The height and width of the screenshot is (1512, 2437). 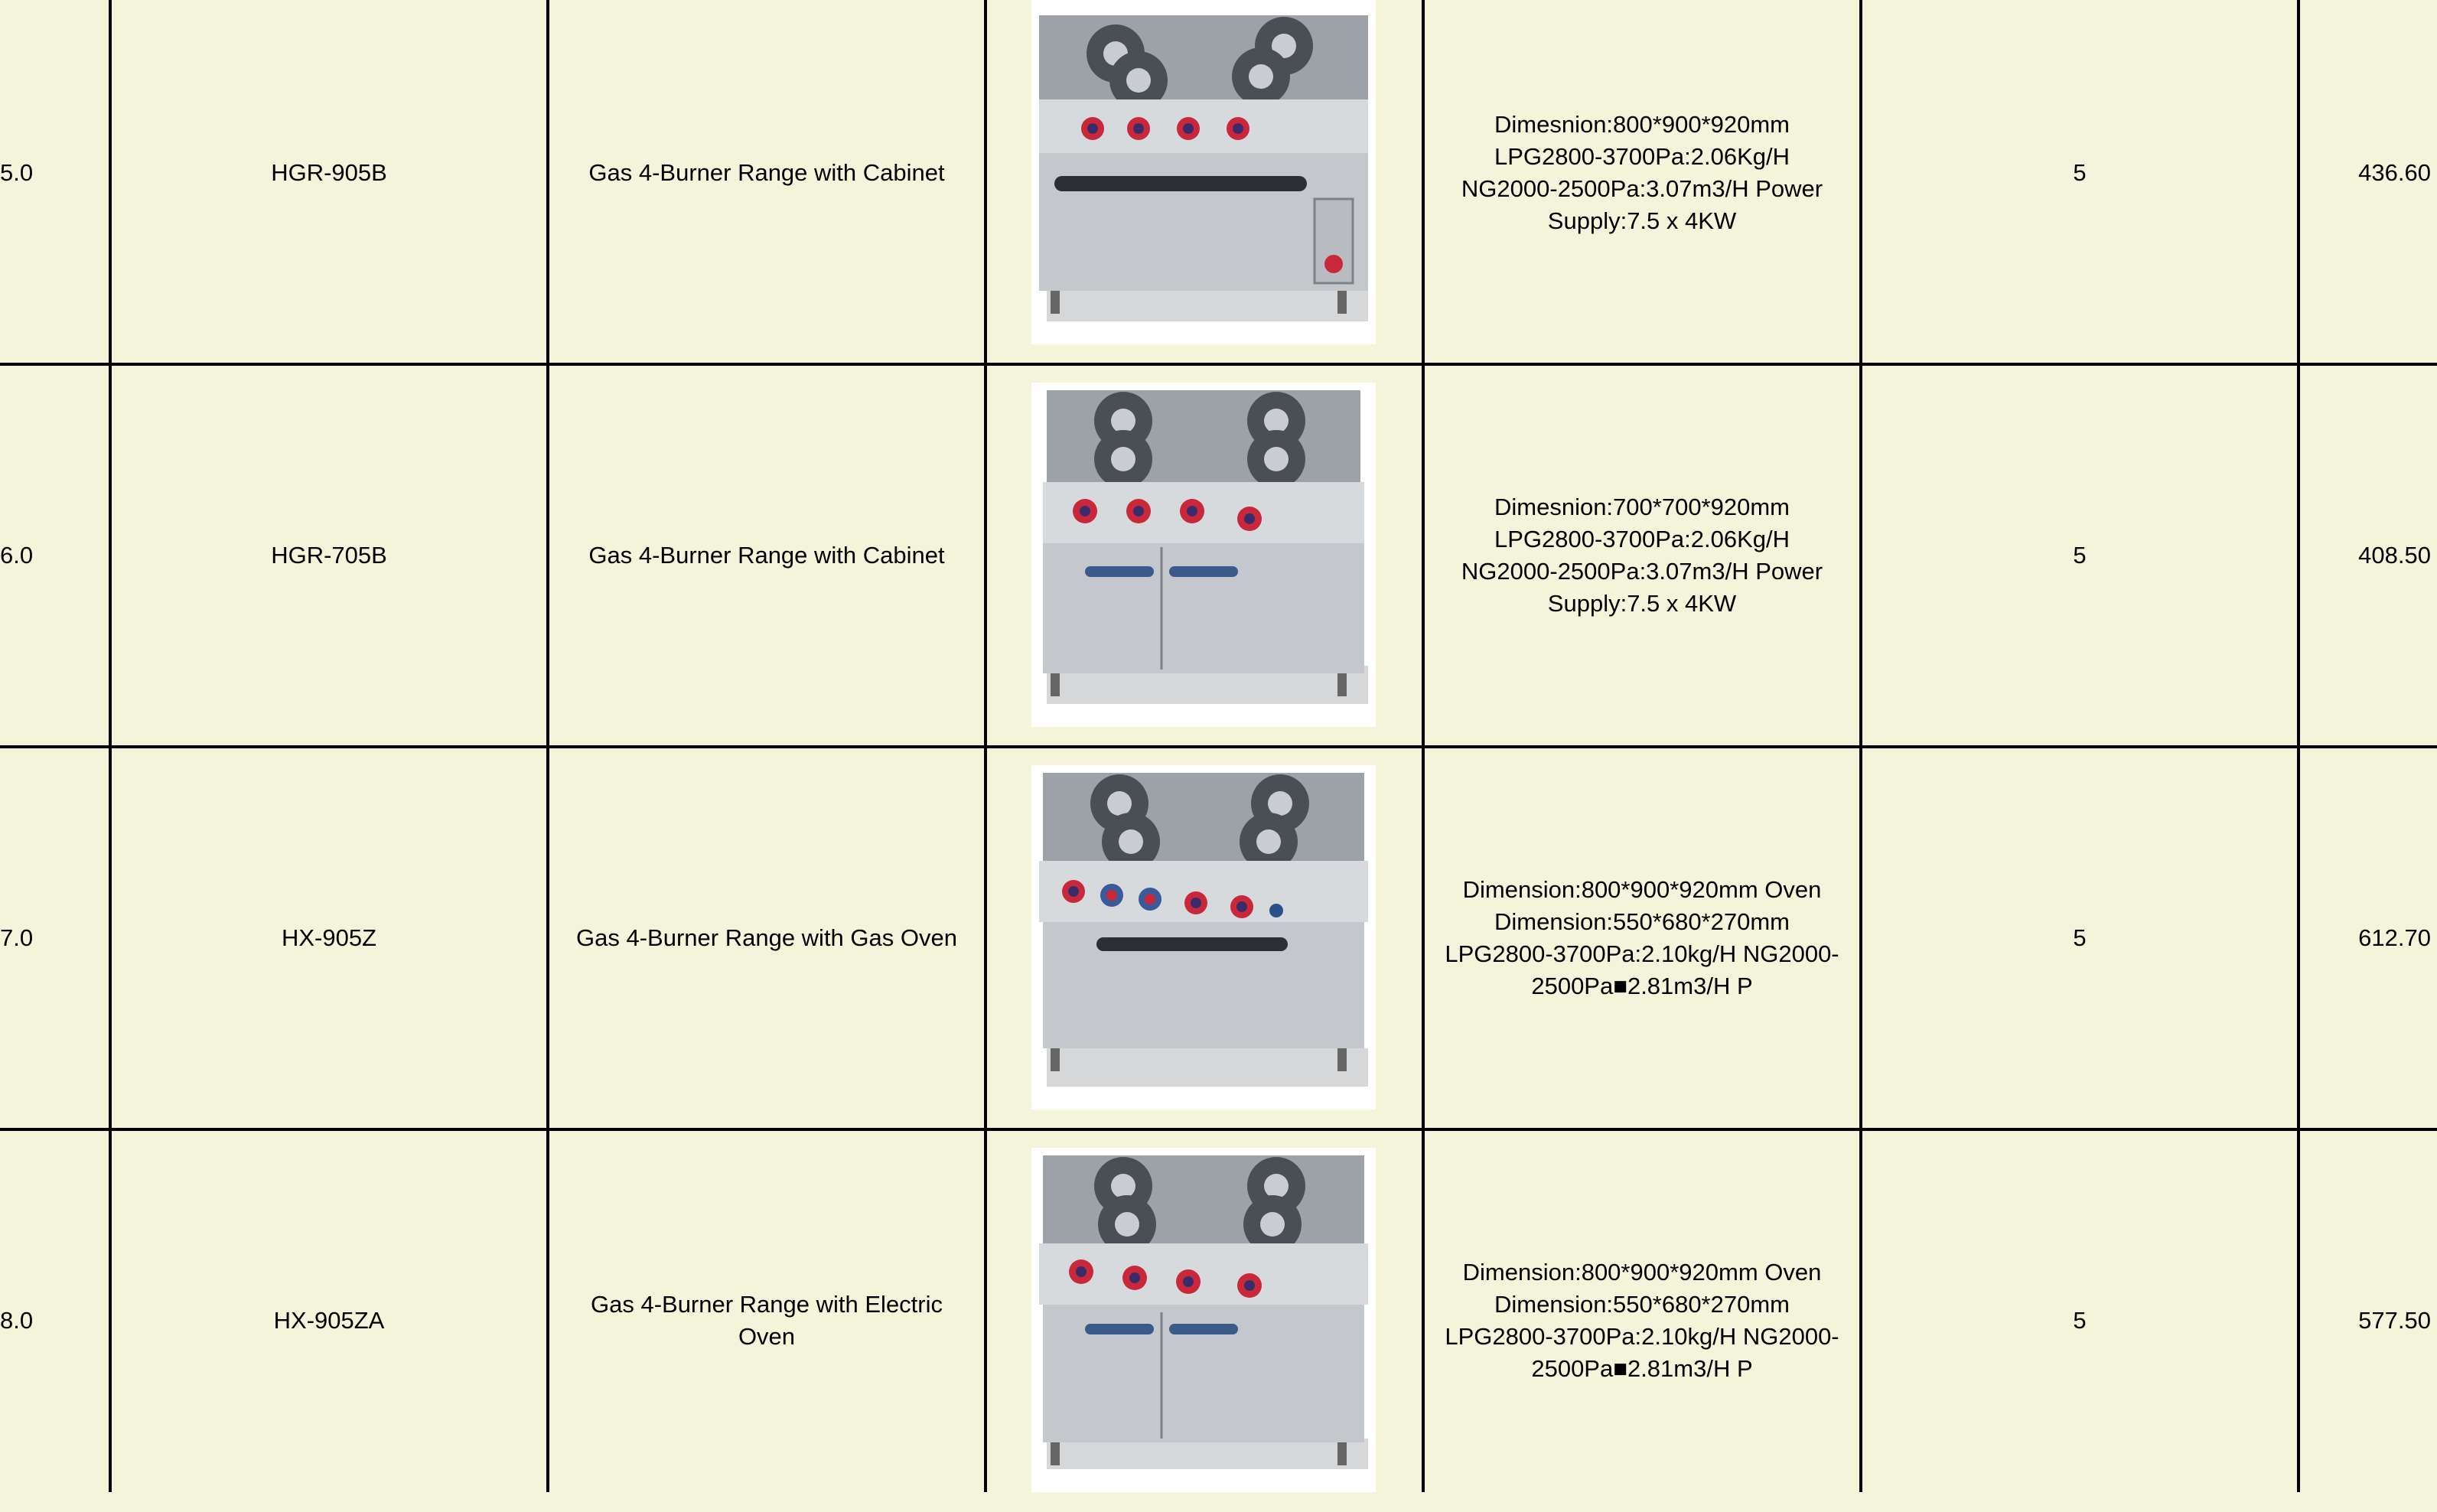 I want to click on item-number-cell: 8.0, so click(x=17, y=1320).